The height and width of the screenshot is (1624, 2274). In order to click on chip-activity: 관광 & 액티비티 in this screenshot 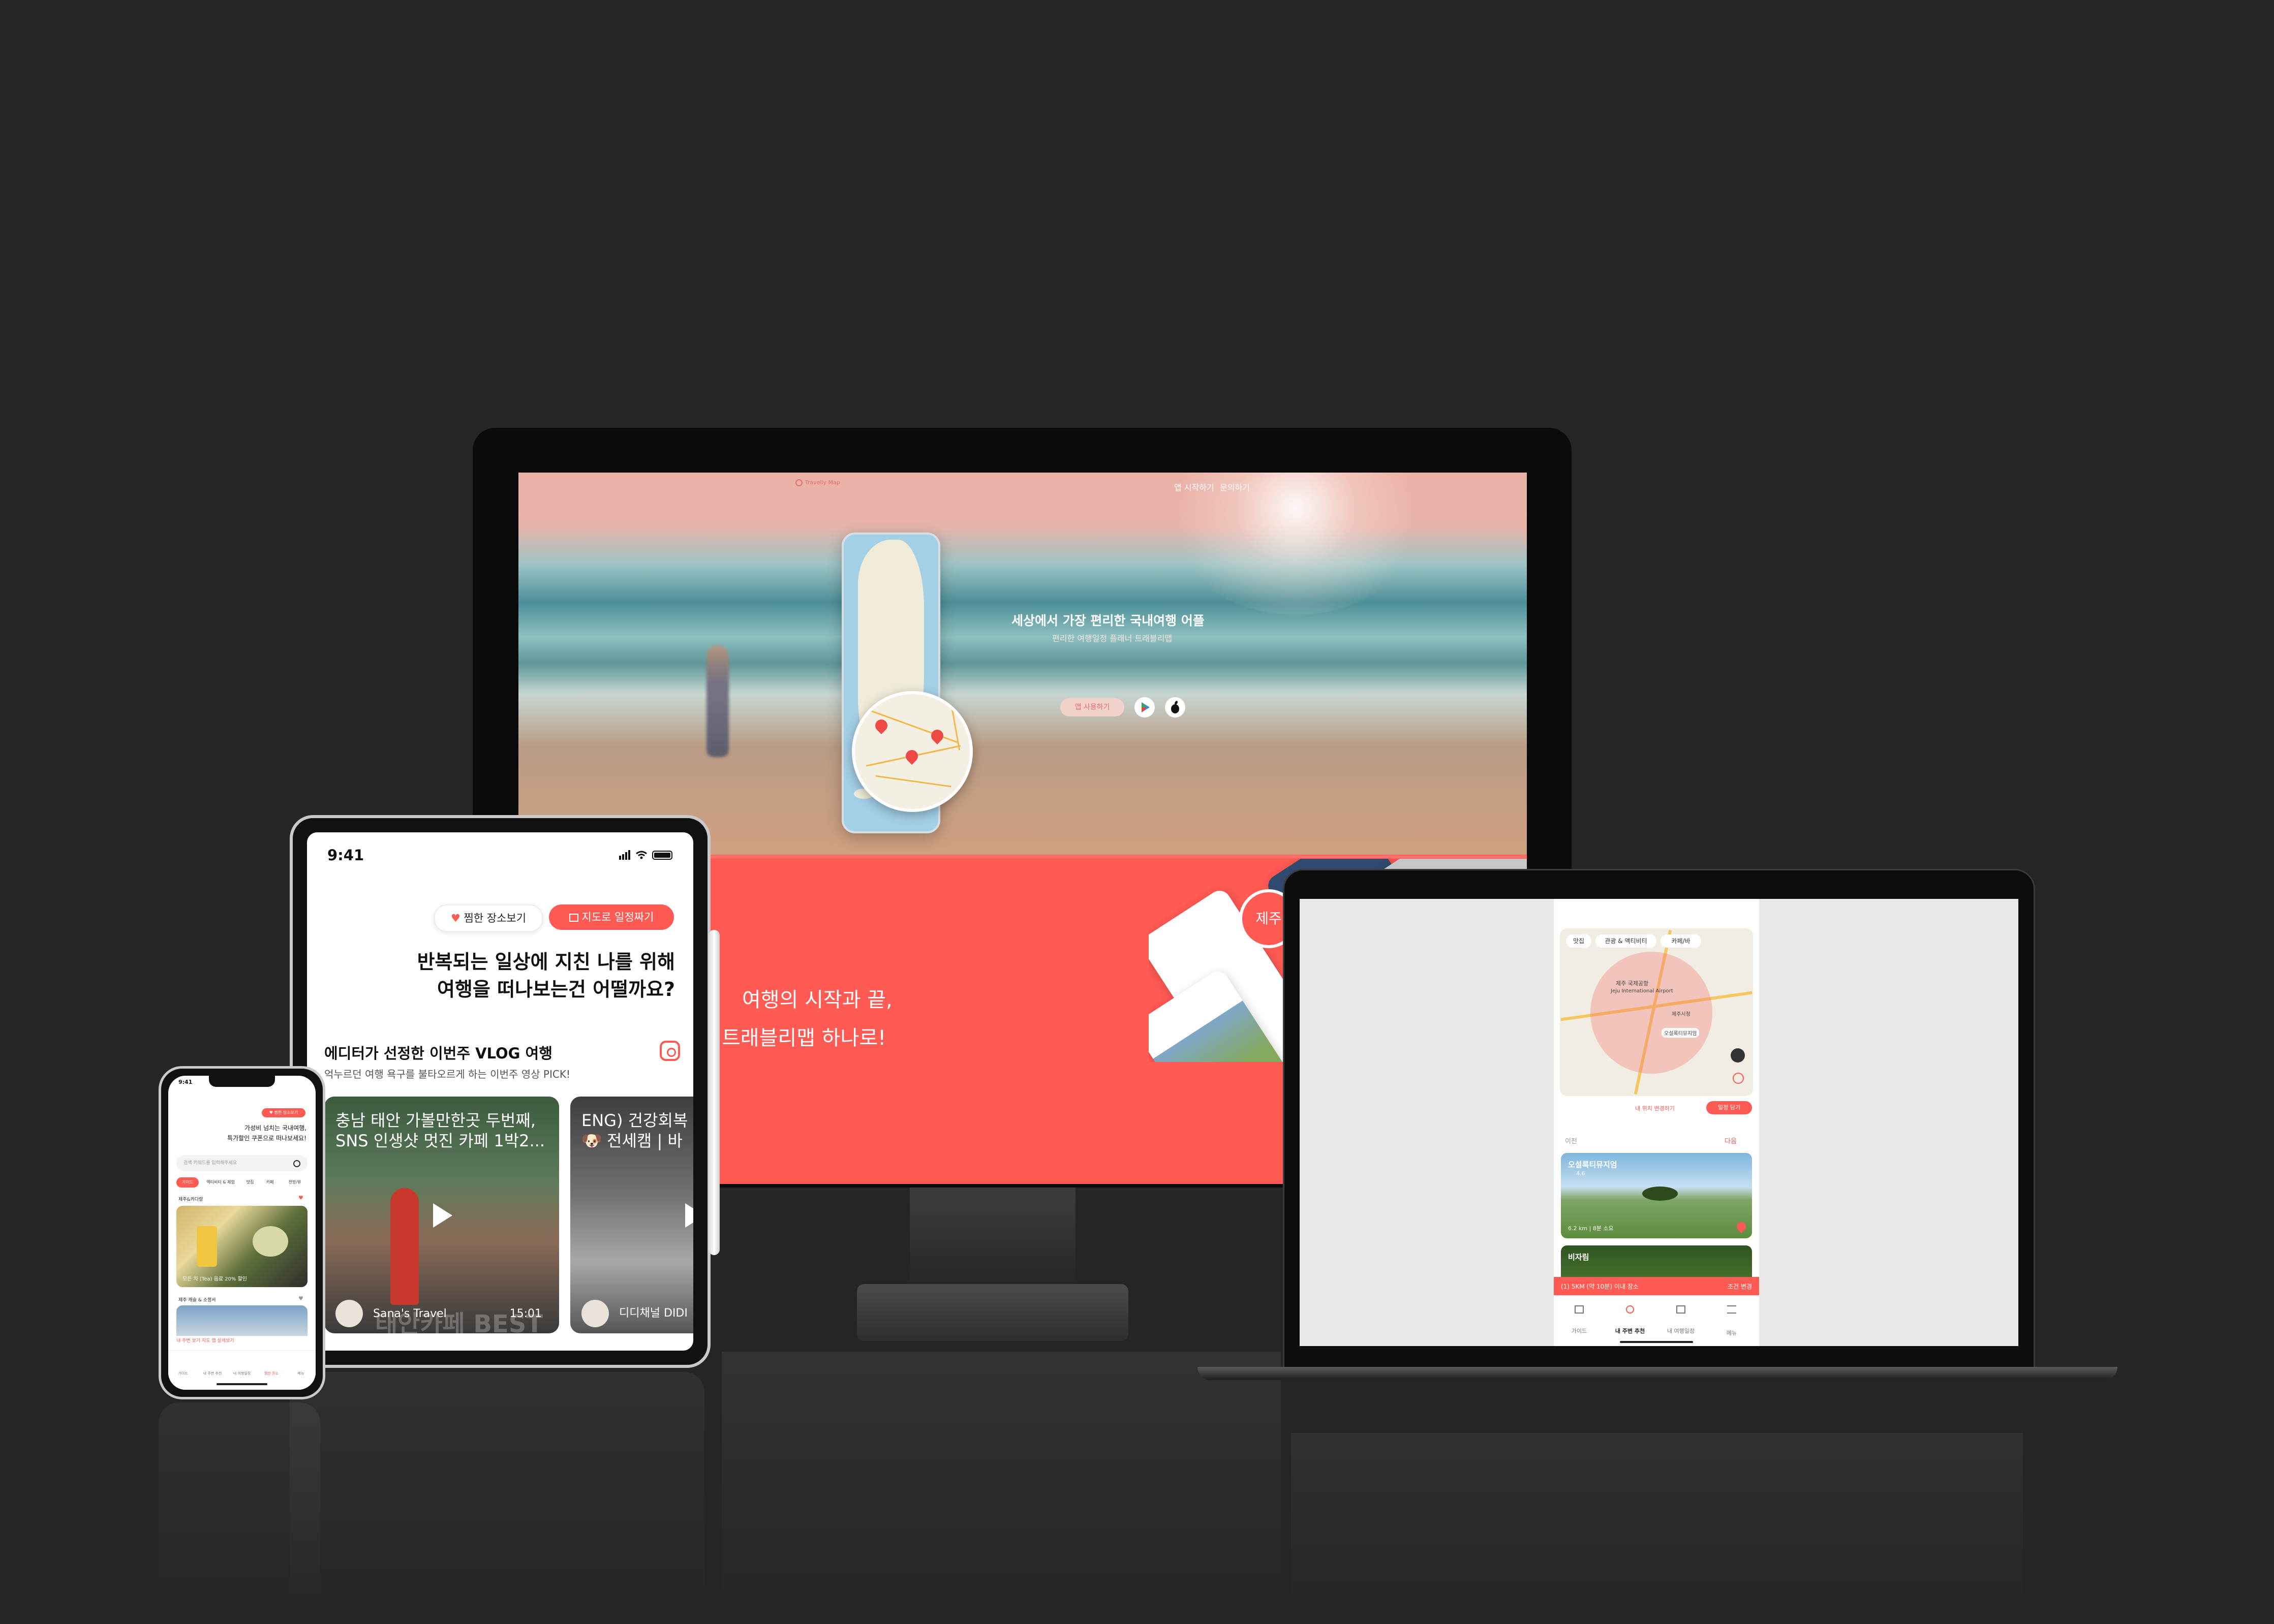, I will do `click(1626, 941)`.